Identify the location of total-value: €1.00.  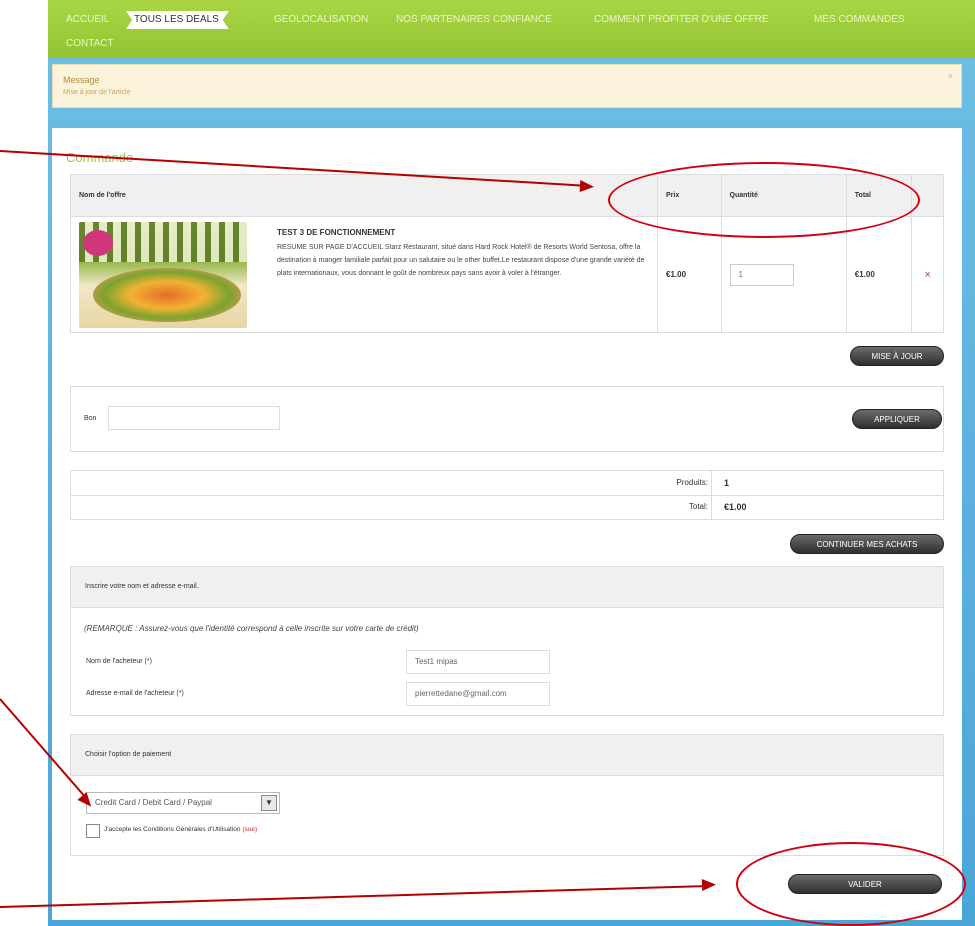
(735, 507).